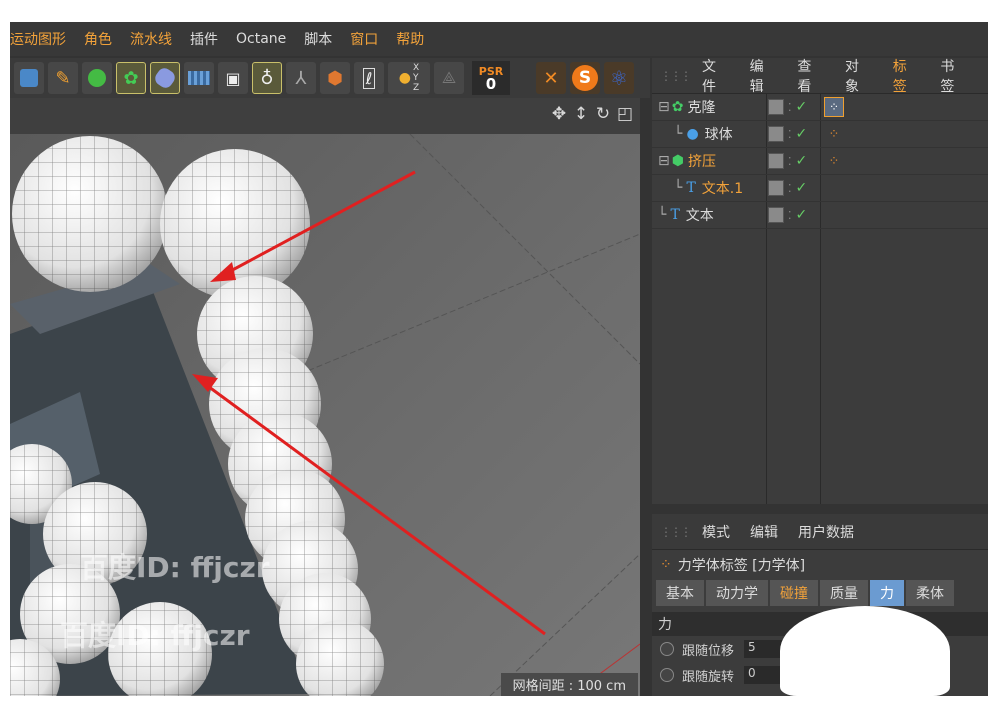  I want to click on rigid-body-tag-icon: ⁘, so click(834, 134).